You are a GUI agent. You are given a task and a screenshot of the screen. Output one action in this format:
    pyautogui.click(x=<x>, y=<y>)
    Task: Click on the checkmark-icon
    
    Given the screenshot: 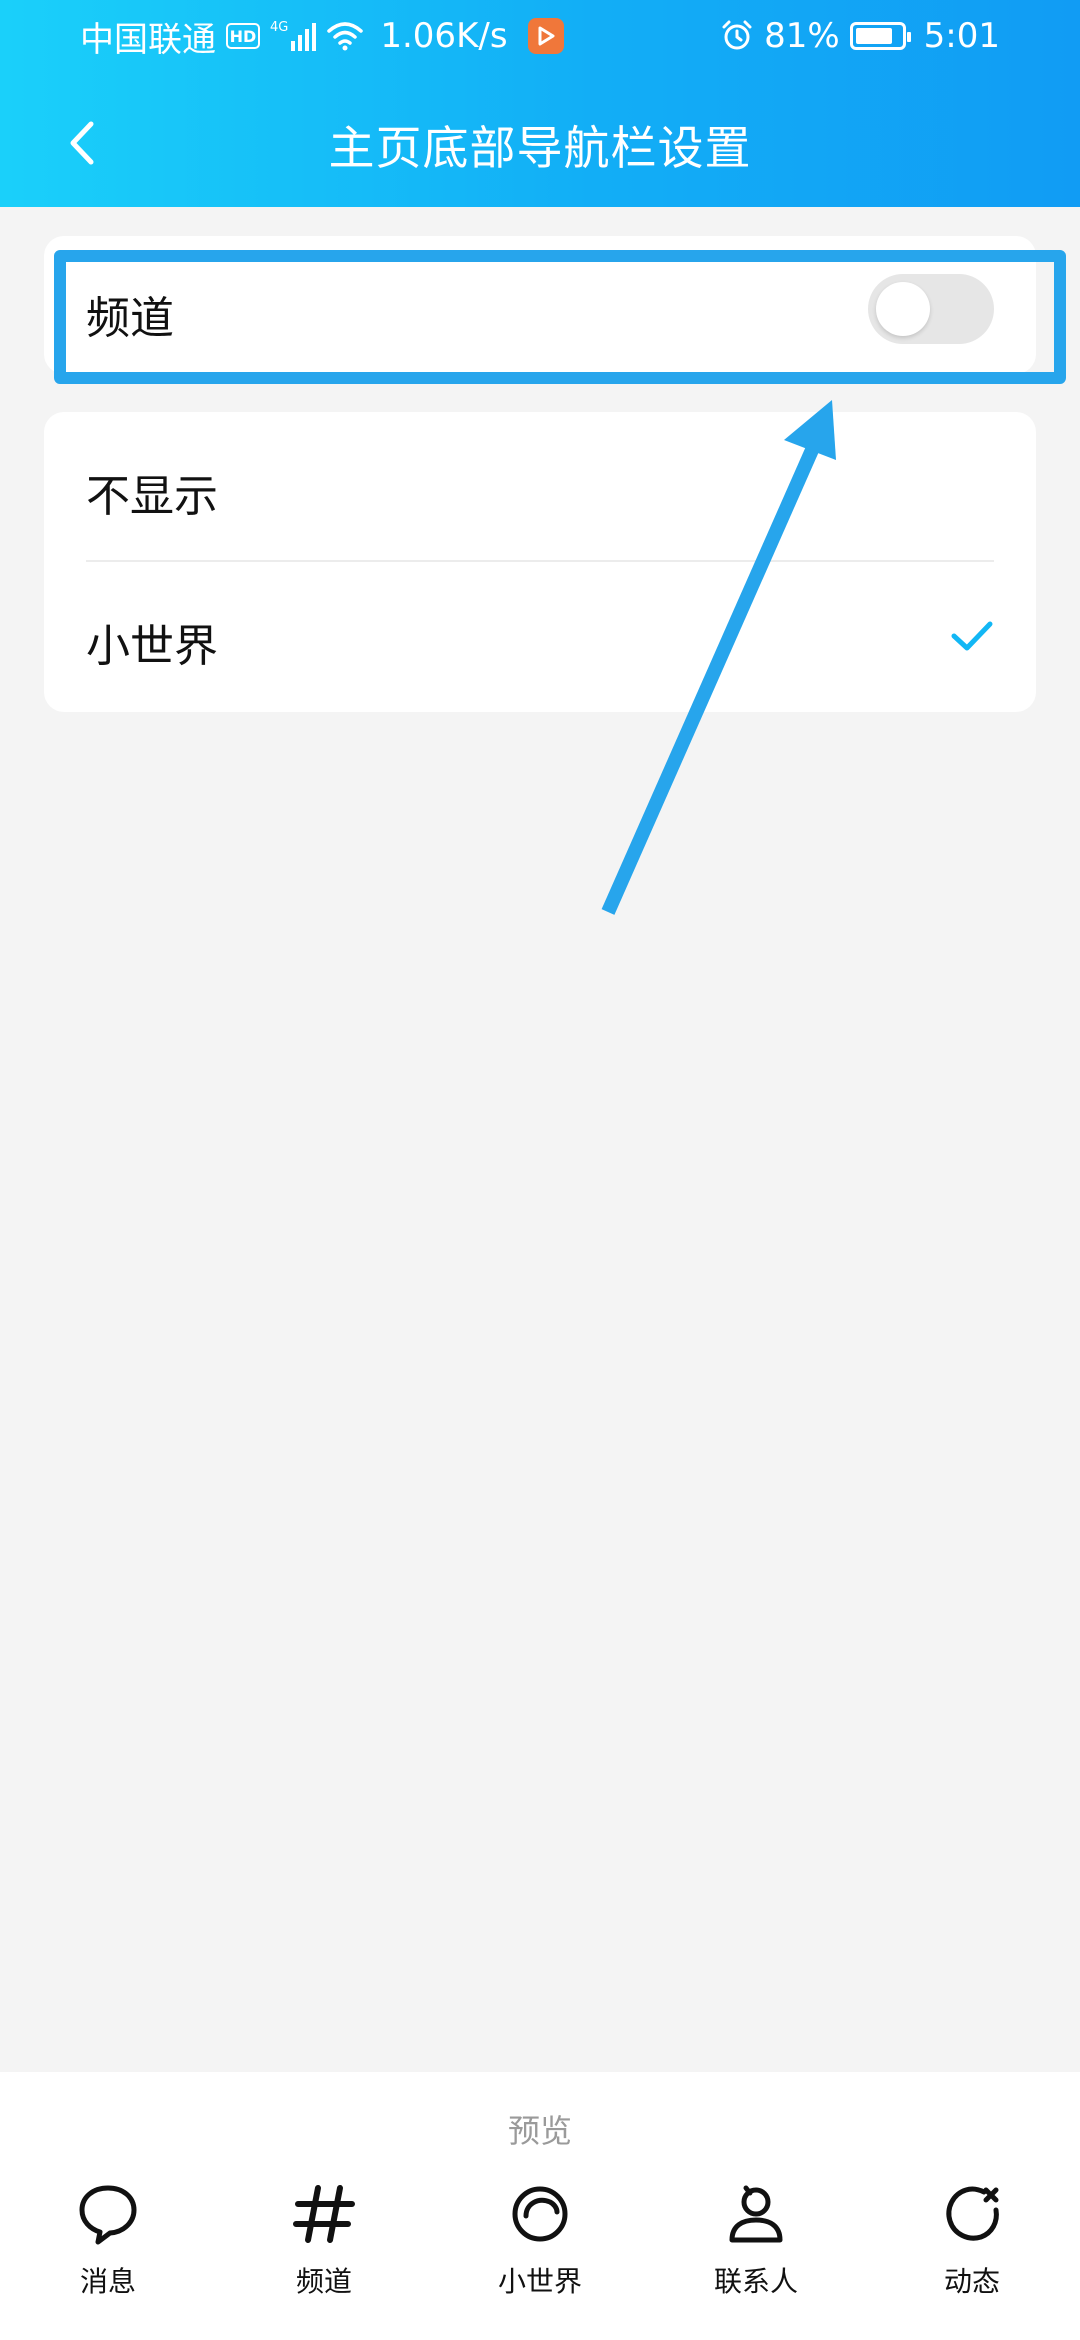 What is the action you would take?
    pyautogui.click(x=972, y=636)
    